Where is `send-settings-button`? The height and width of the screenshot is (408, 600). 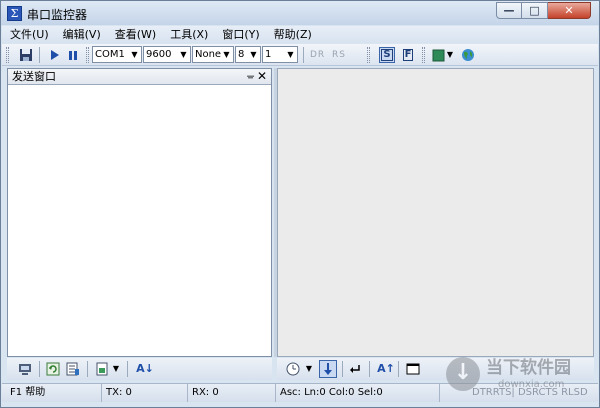 send-settings-button is located at coordinates (25, 369).